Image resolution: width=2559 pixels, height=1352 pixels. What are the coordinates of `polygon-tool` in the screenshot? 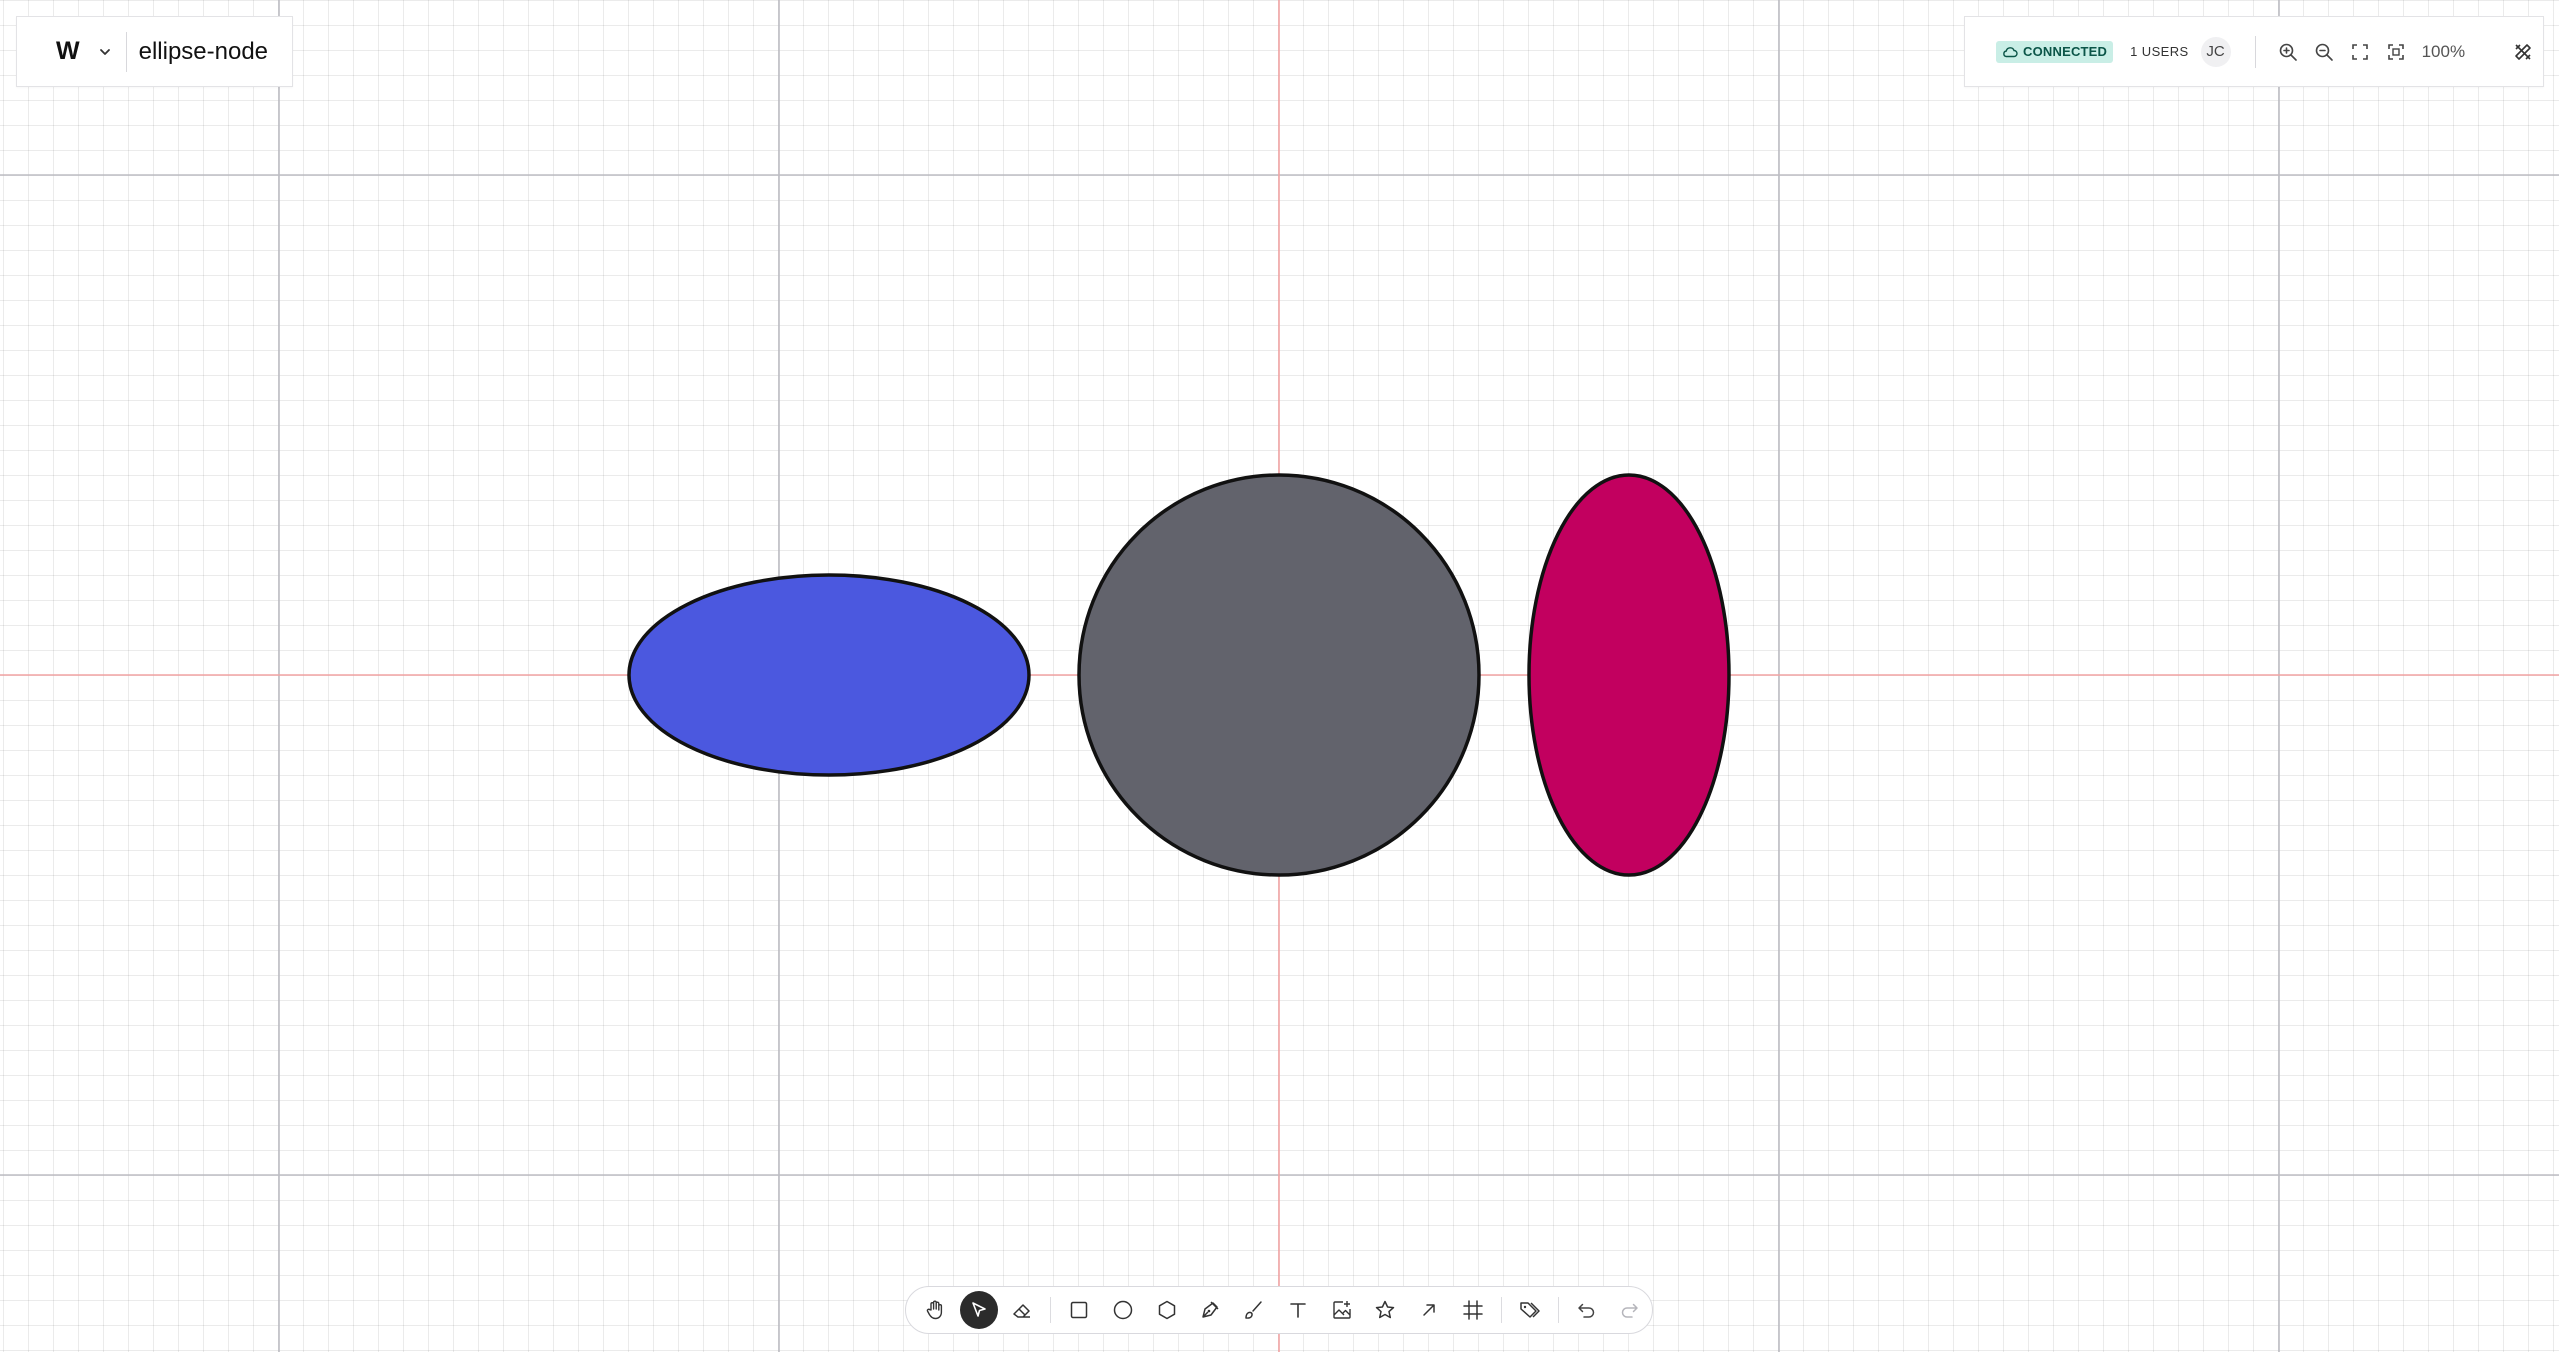 It's located at (1167, 1310).